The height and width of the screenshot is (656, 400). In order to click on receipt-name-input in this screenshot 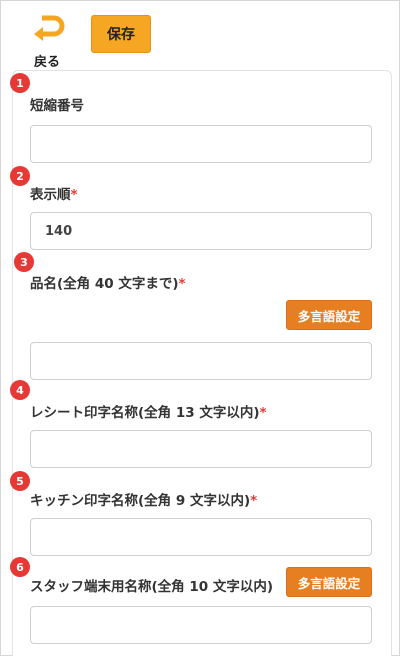, I will do `click(201, 449)`.